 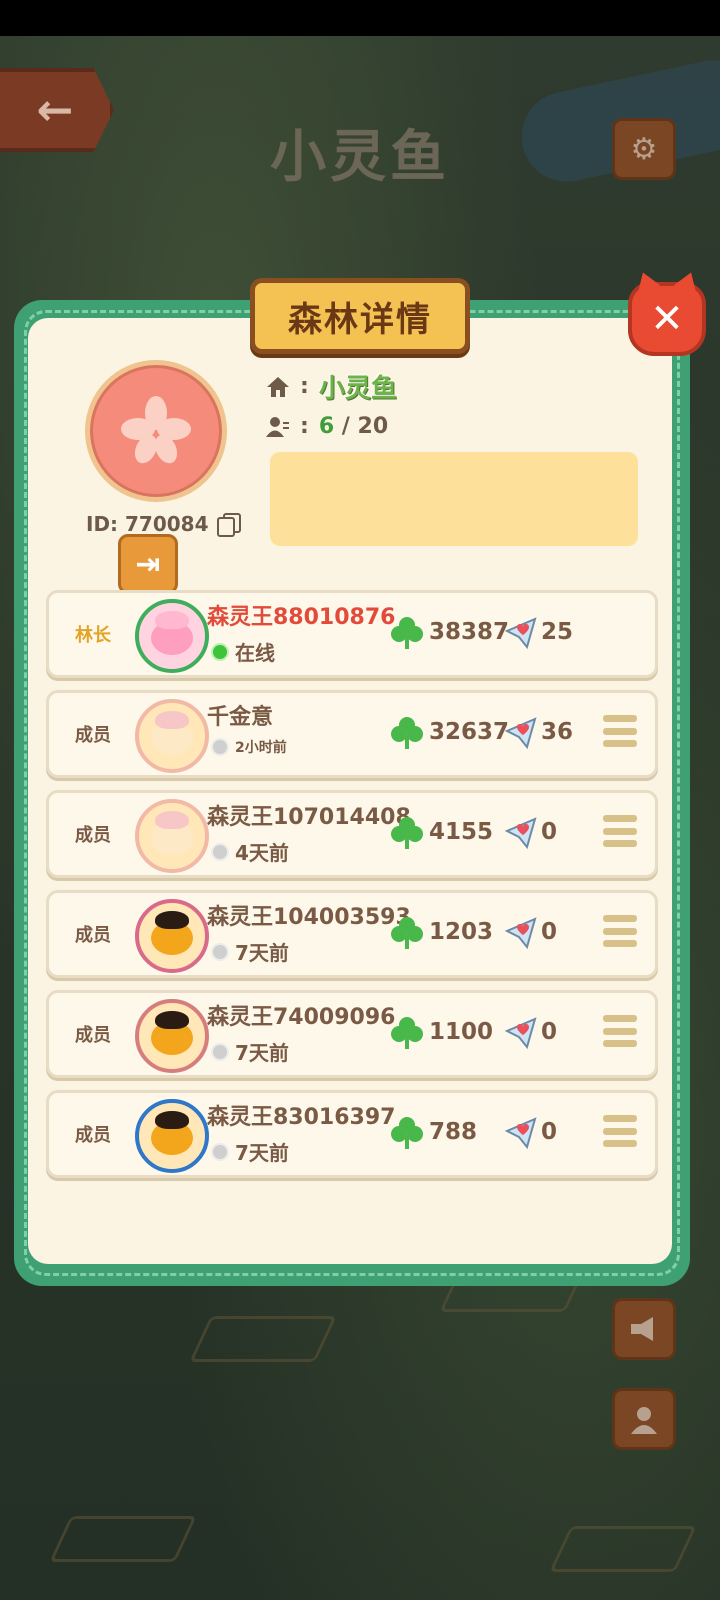 I want to click on member-count-max: 20, so click(x=373, y=426).